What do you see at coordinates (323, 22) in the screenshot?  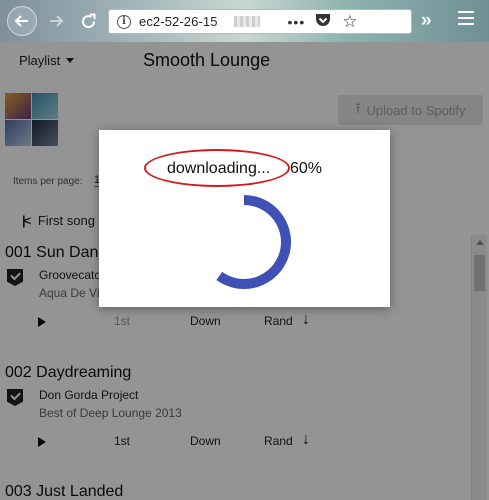 I see `pocket-icon` at bounding box center [323, 22].